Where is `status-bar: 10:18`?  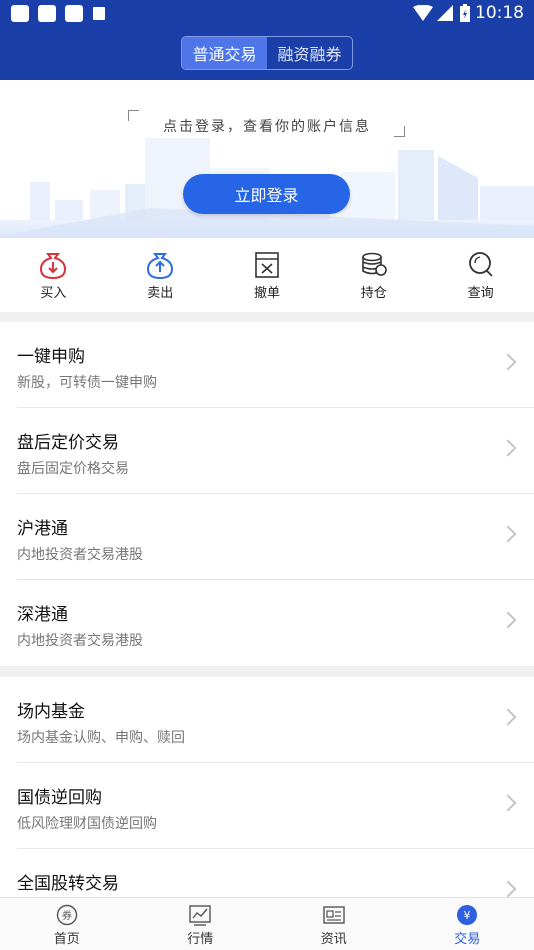
status-bar: 10:18 is located at coordinates (267, 13).